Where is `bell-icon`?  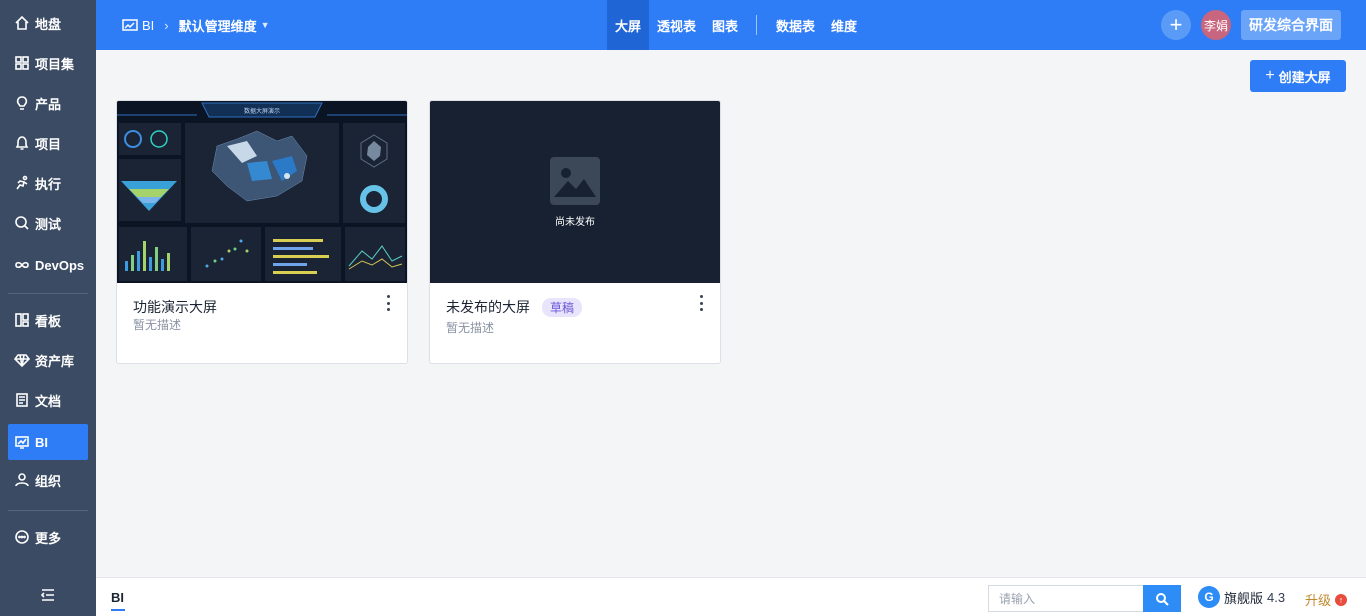 bell-icon is located at coordinates (22, 143).